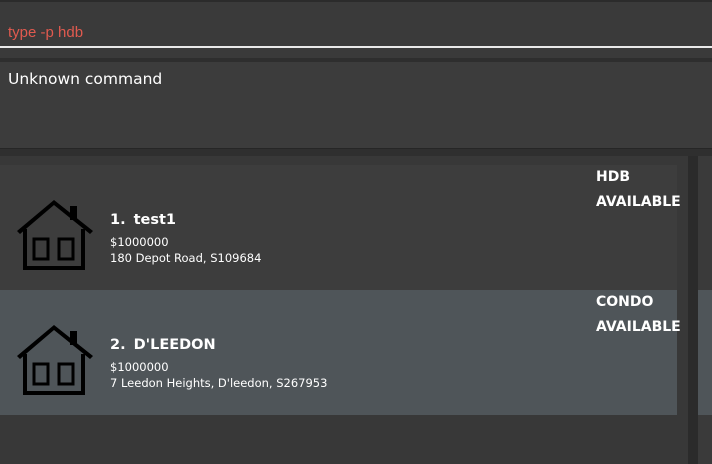  I want to click on listing-name-row: 1. test1, so click(143, 220).